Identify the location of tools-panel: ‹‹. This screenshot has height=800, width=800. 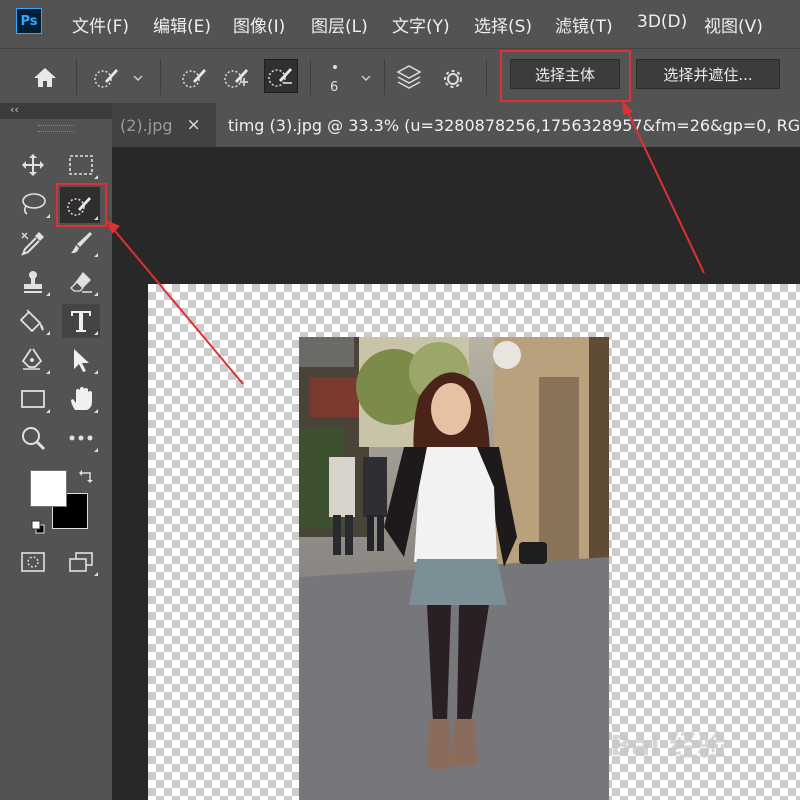
(56, 451).